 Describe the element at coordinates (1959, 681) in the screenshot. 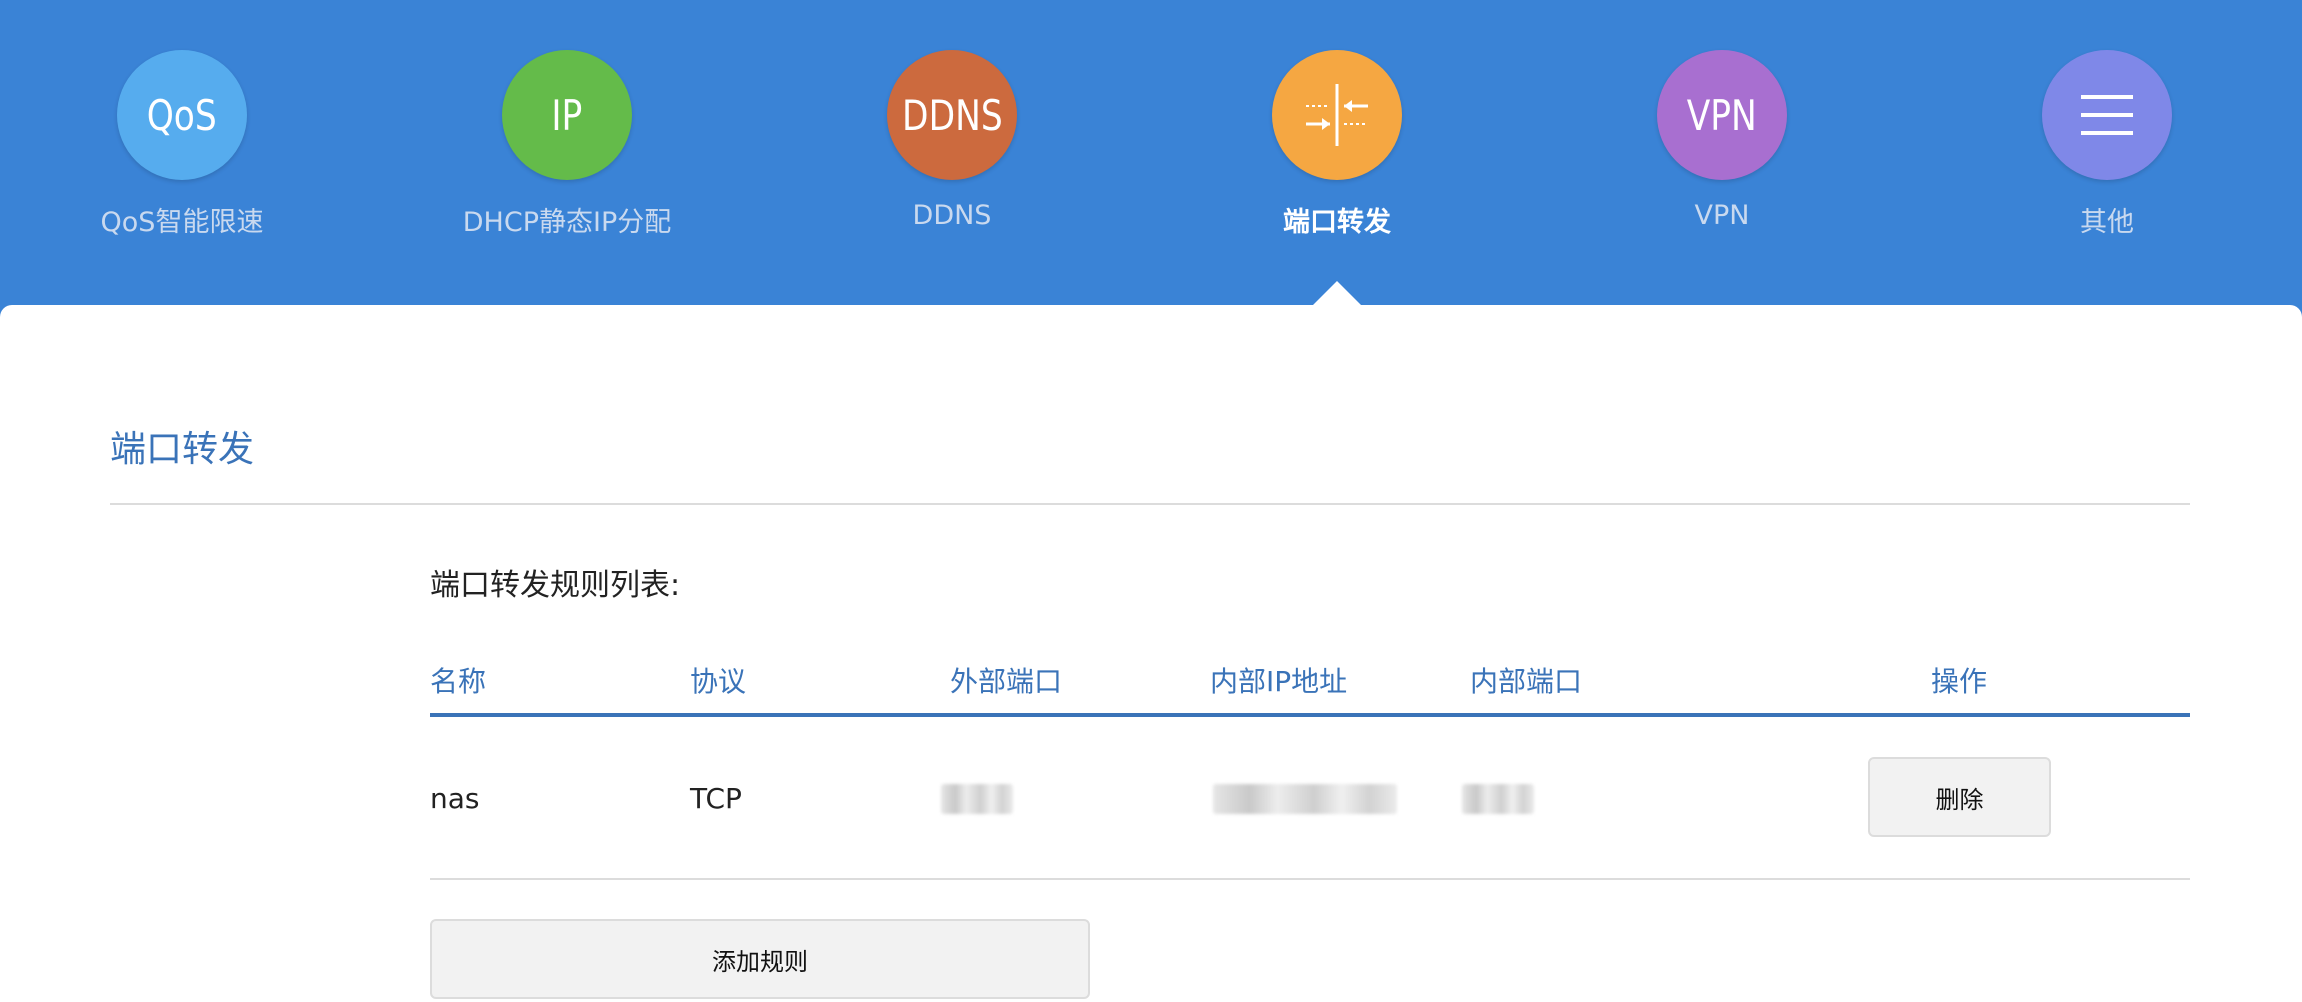

I see `column-header-actions: 操作` at that location.